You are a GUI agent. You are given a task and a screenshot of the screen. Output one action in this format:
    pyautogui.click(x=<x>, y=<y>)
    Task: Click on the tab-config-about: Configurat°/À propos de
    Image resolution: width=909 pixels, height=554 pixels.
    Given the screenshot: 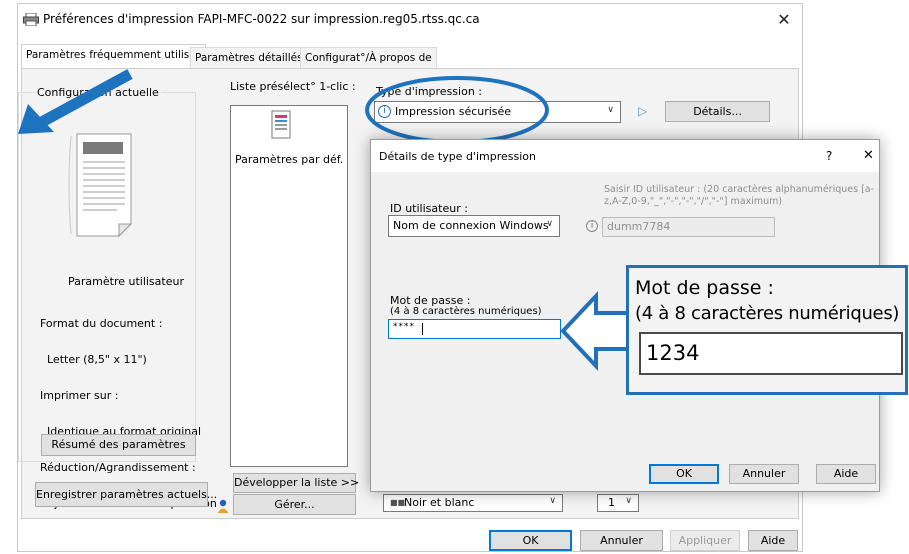 What is the action you would take?
    pyautogui.click(x=368, y=58)
    